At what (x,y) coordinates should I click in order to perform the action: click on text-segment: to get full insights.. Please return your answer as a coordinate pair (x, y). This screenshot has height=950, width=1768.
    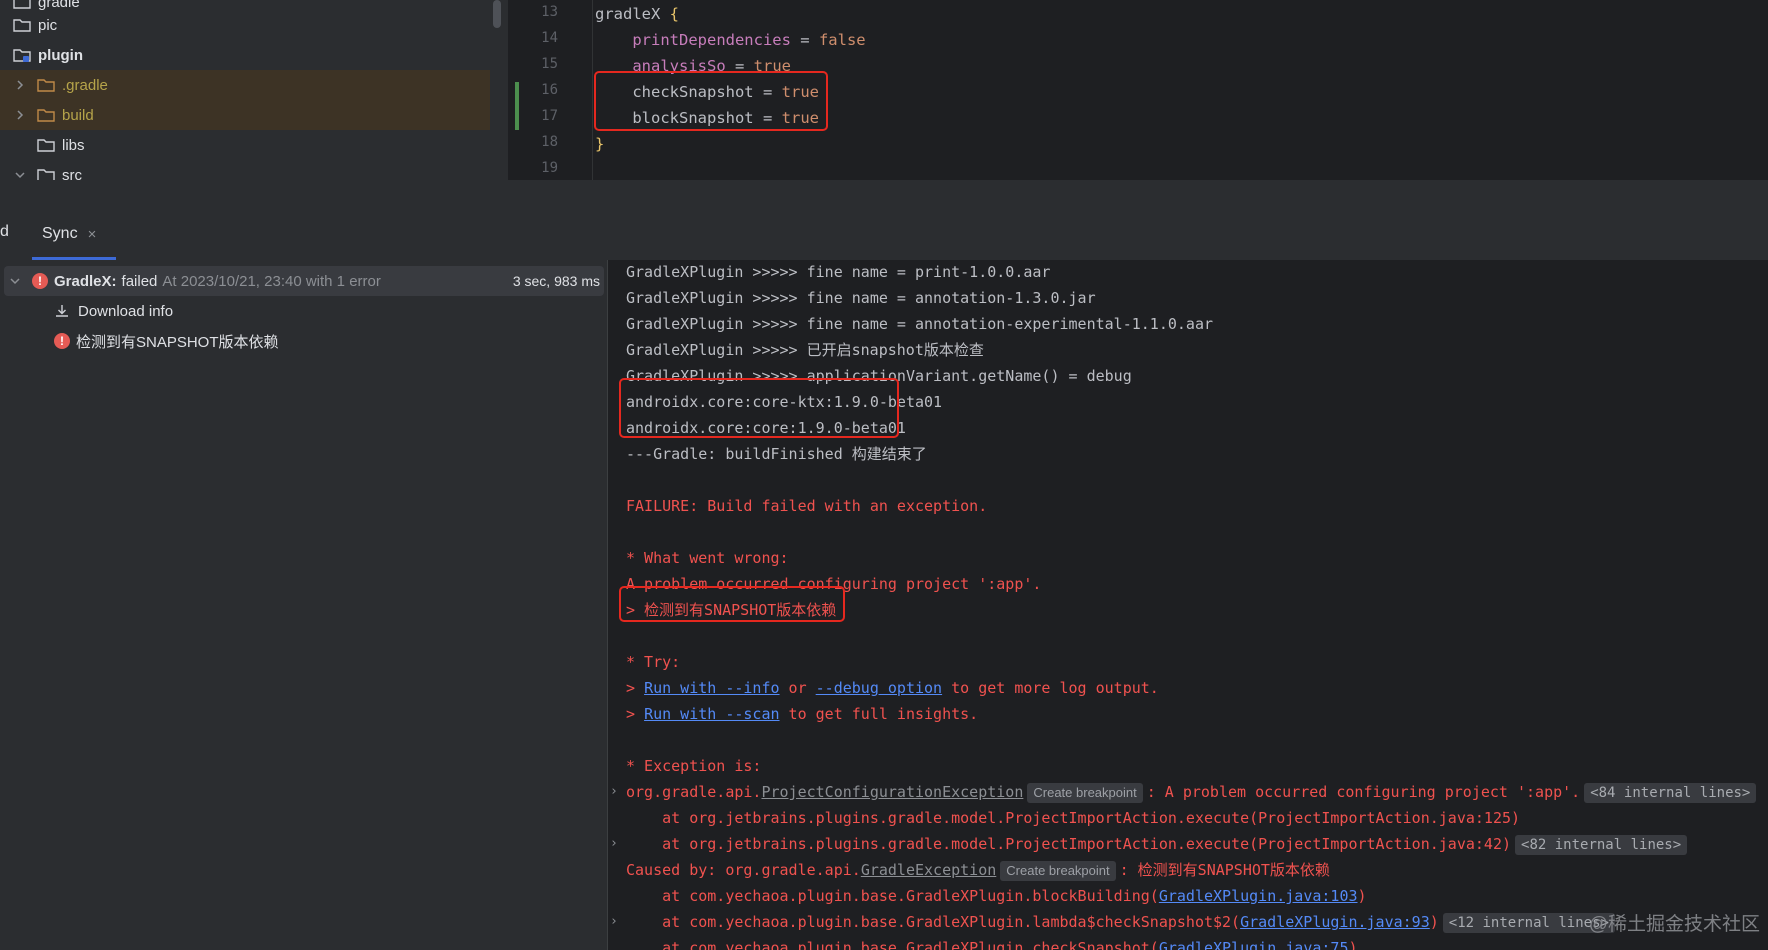
    Looking at the image, I should click on (879, 714).